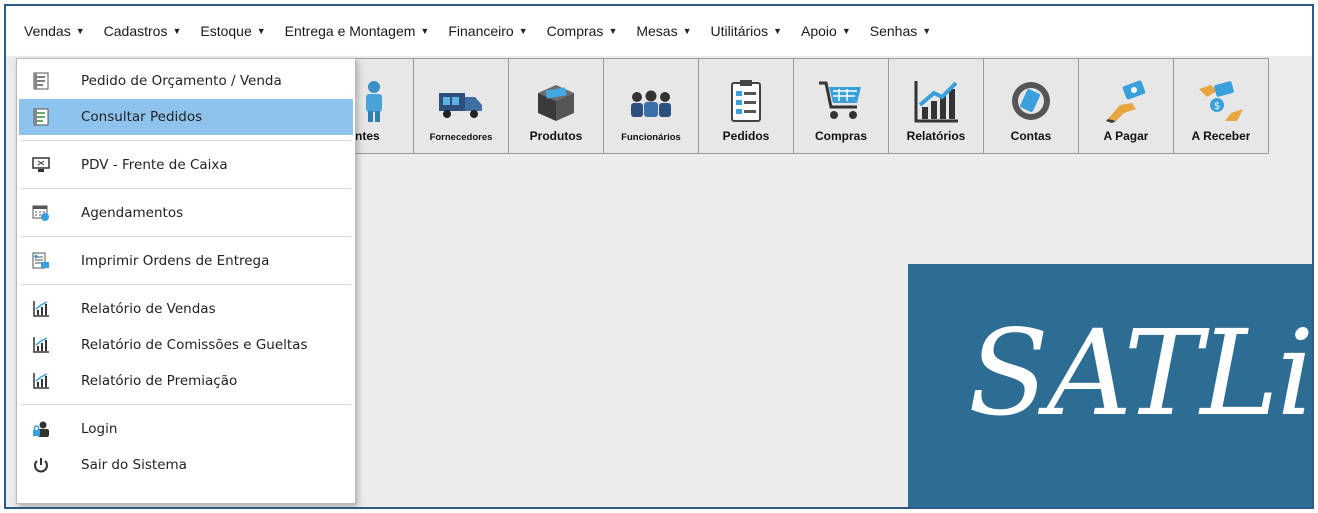 This screenshot has height=513, width=1318. I want to click on menu-item-label: Pedido de Orçamento / Venda, so click(181, 81).